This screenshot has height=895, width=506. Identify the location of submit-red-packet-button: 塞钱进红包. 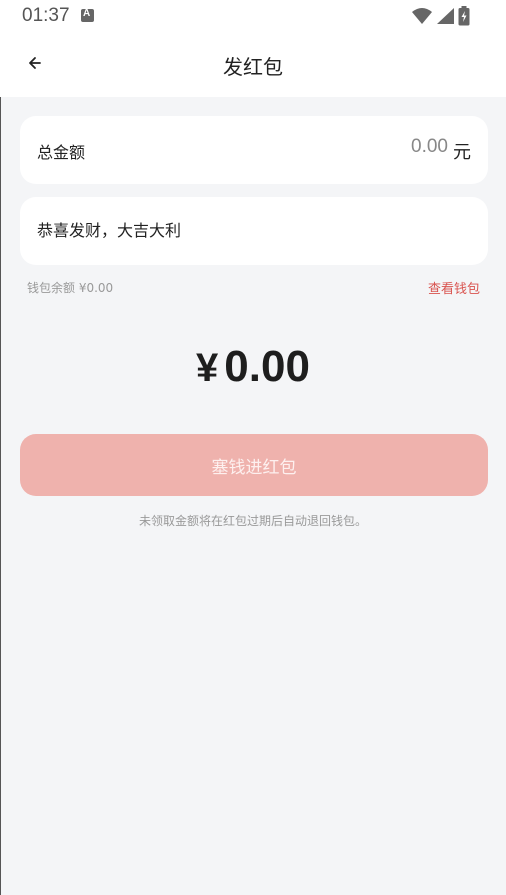
(254, 465).